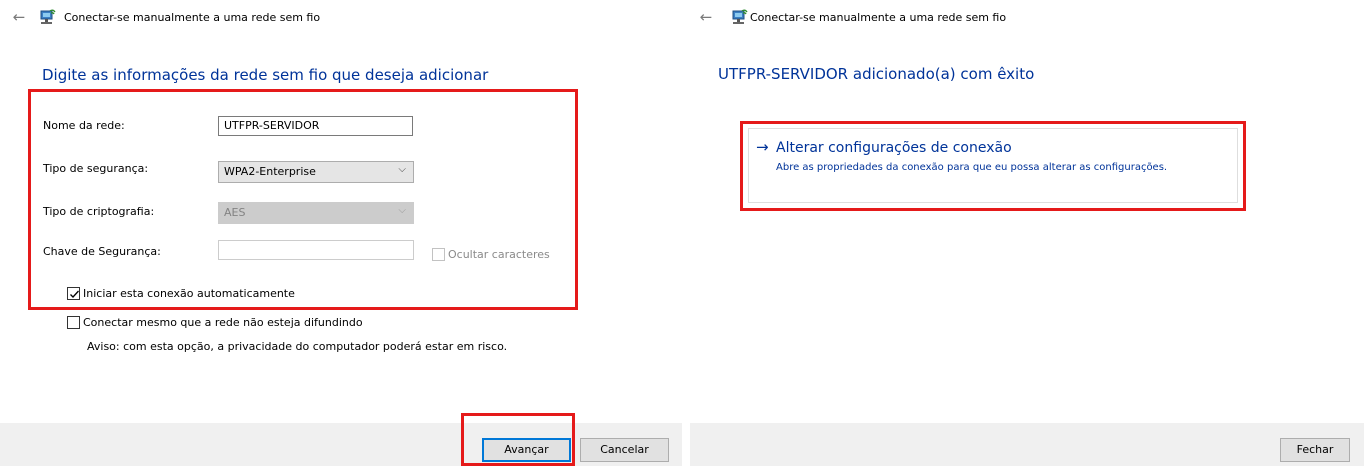  I want to click on cancel-button: Cancelar, so click(624, 450).